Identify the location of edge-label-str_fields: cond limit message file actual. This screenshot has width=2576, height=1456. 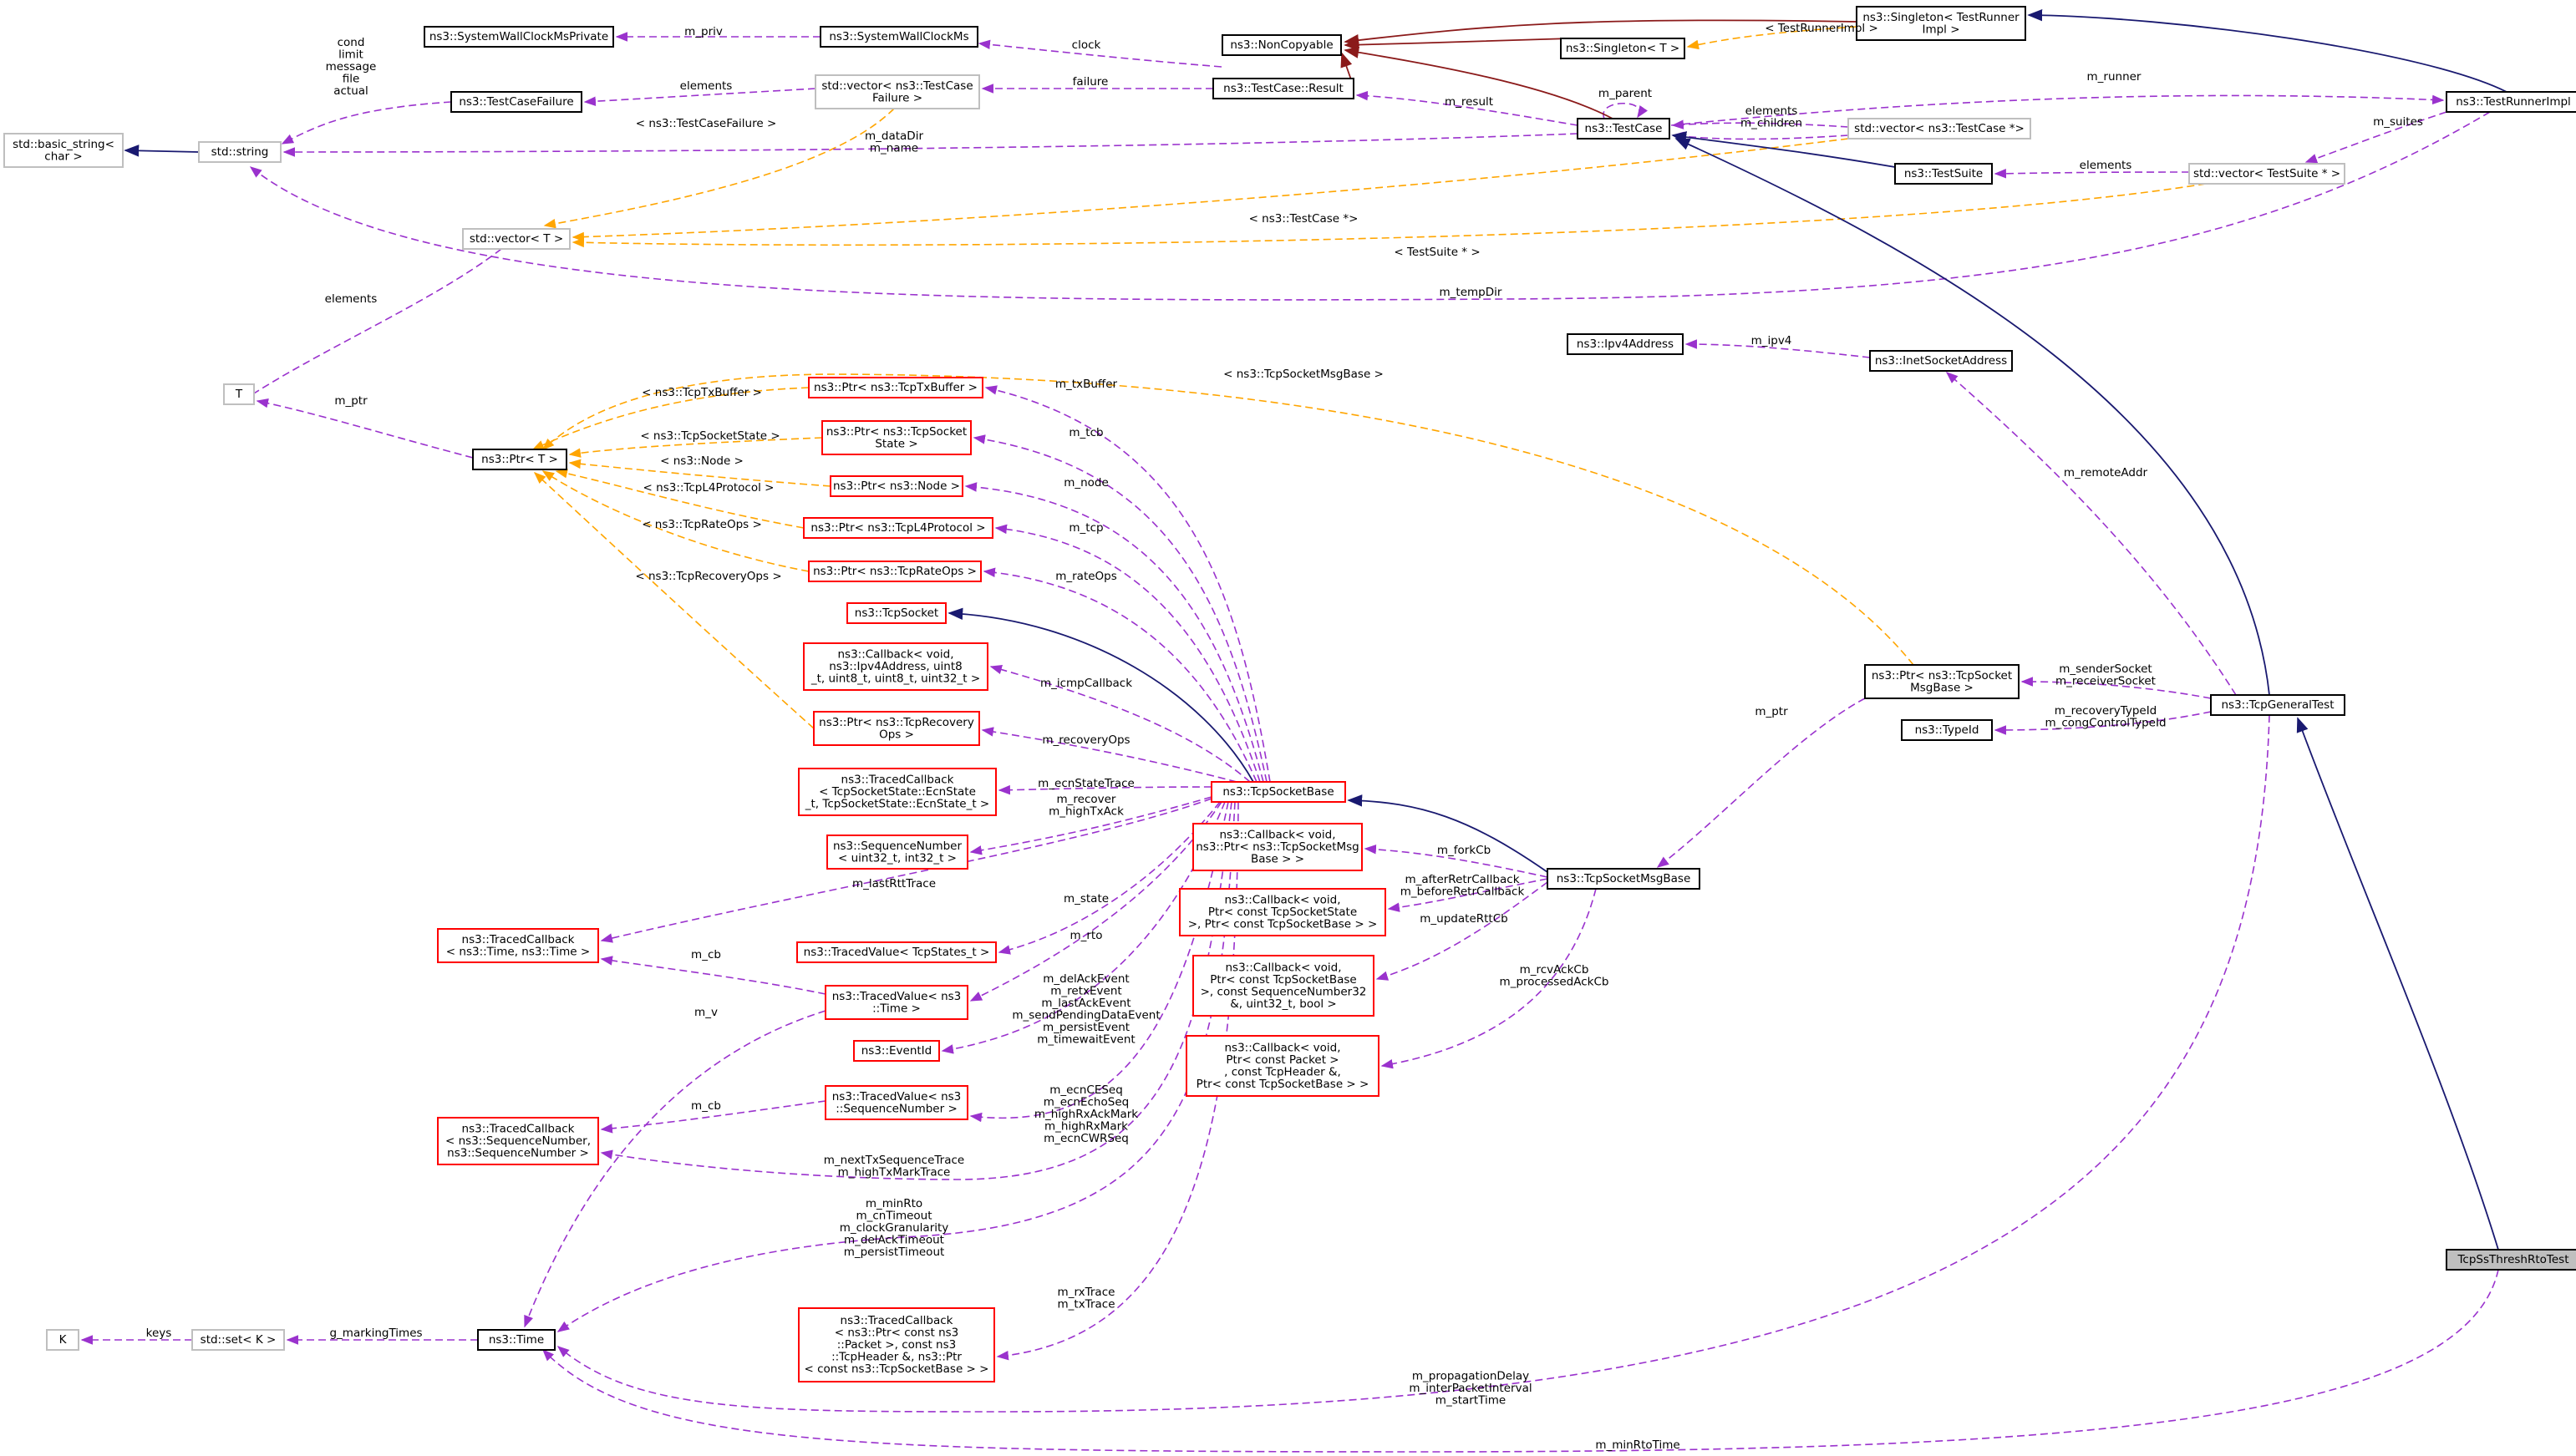
(351, 67).